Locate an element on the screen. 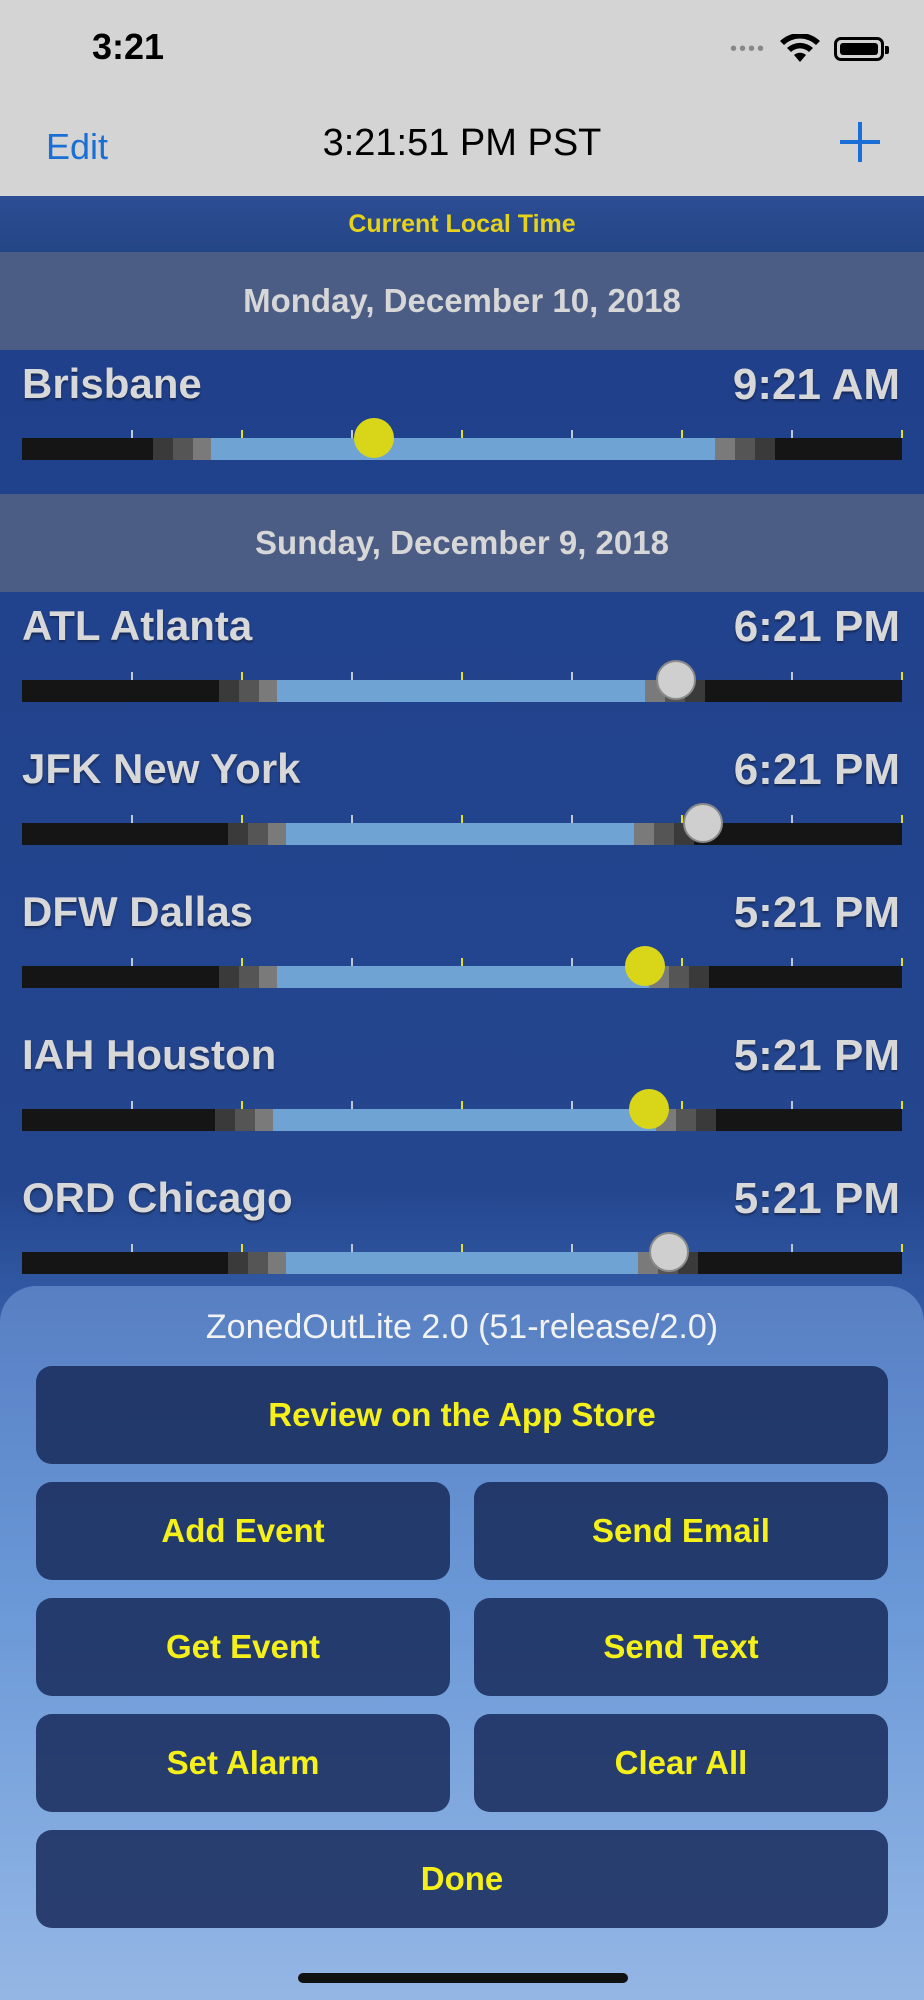 The image size is (924, 2000). timezone-row: ORD Chicago 5:21 PM is located at coordinates (462, 1235).